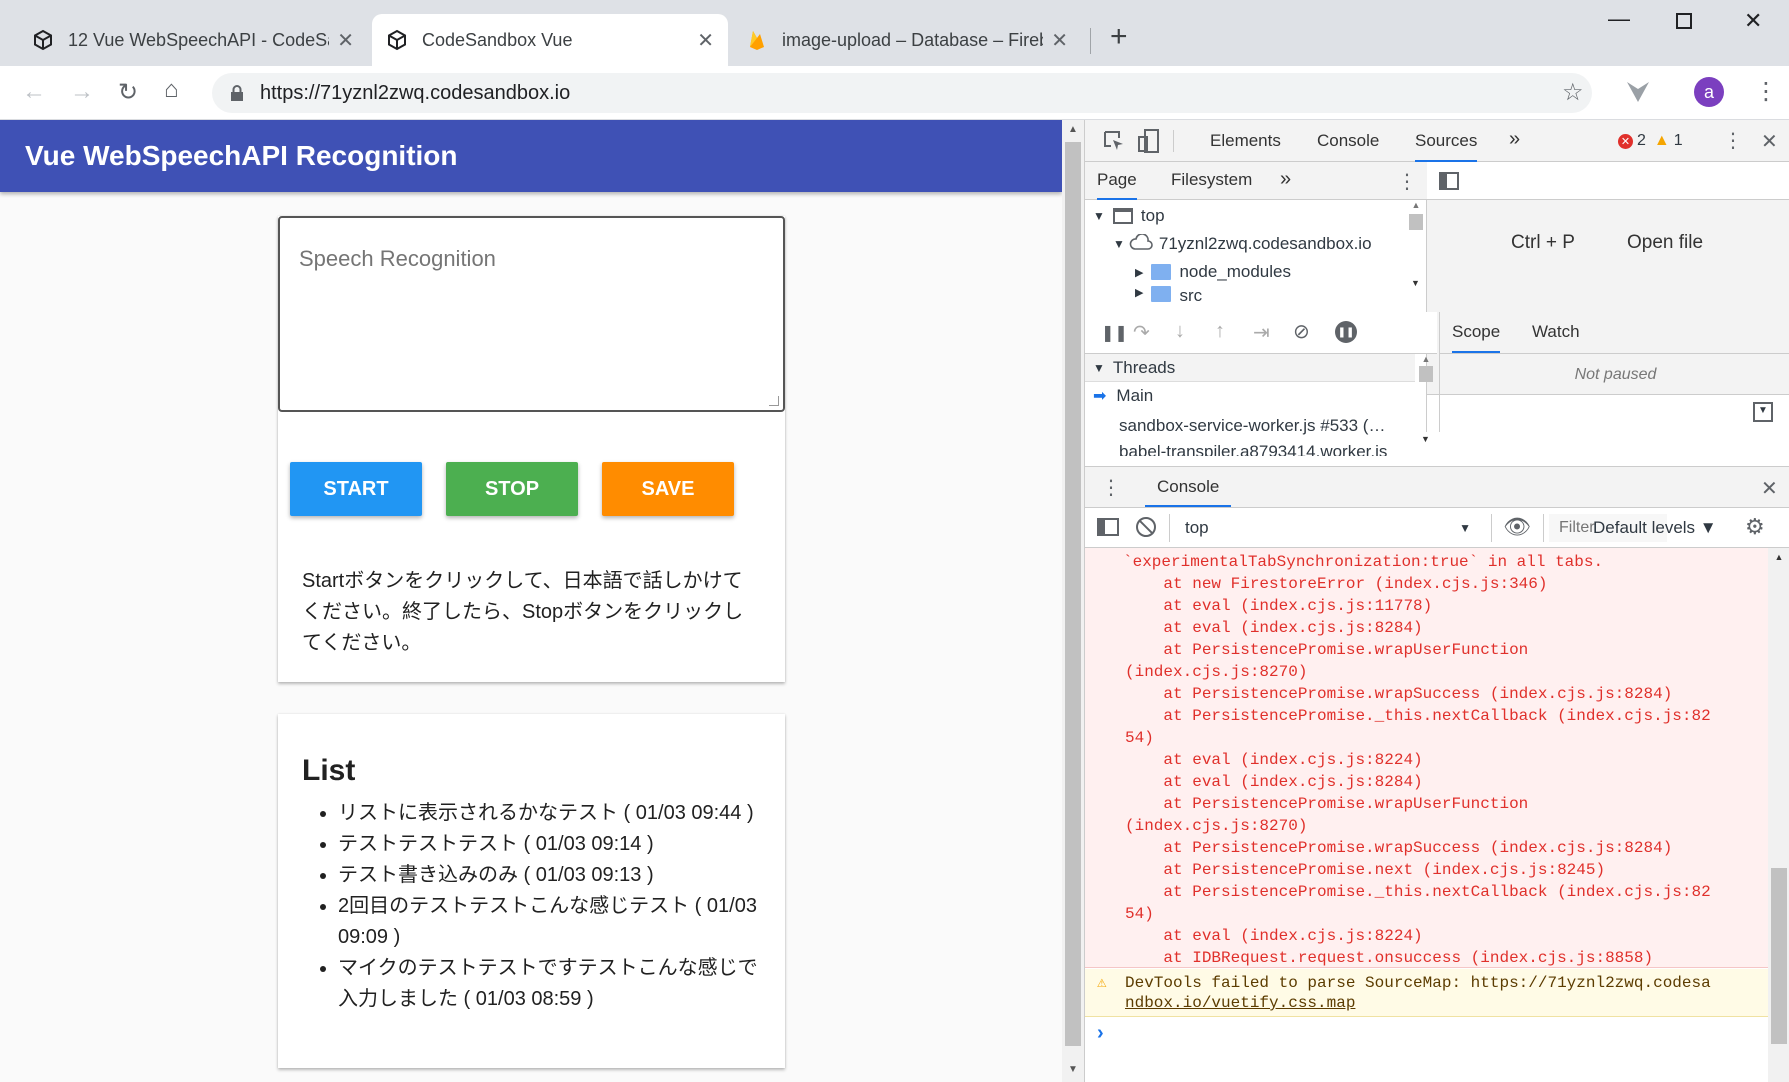  What do you see at coordinates (512, 489) in the screenshot?
I see `stop-button: STOP` at bounding box center [512, 489].